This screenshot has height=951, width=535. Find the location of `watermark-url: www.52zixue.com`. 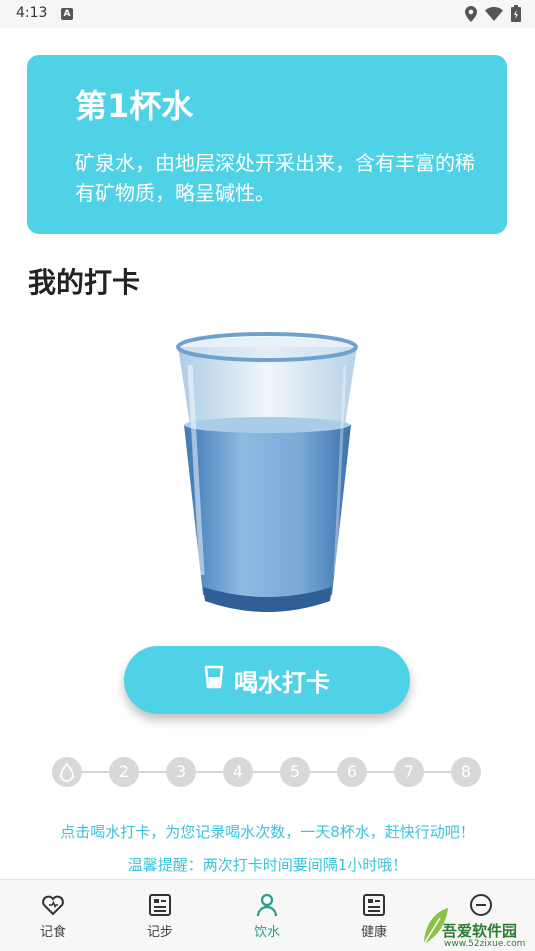

watermark-url: www.52zixue.com is located at coordinates (485, 944).